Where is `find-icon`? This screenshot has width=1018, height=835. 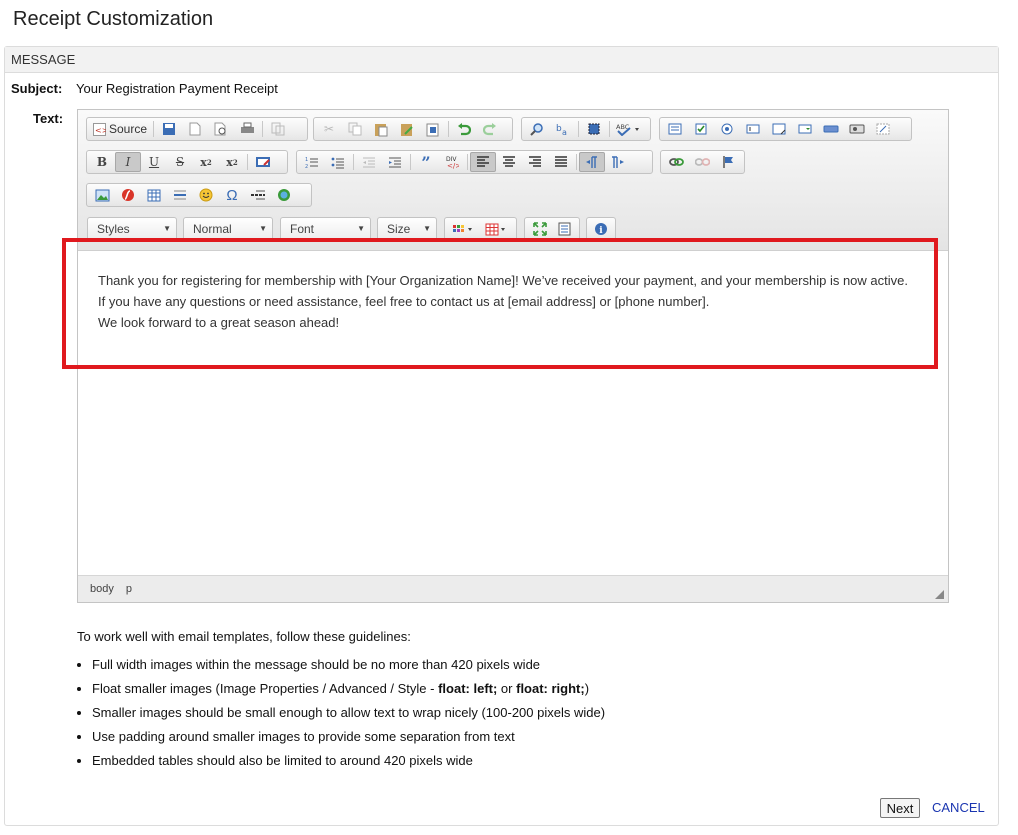
find-icon is located at coordinates (537, 129).